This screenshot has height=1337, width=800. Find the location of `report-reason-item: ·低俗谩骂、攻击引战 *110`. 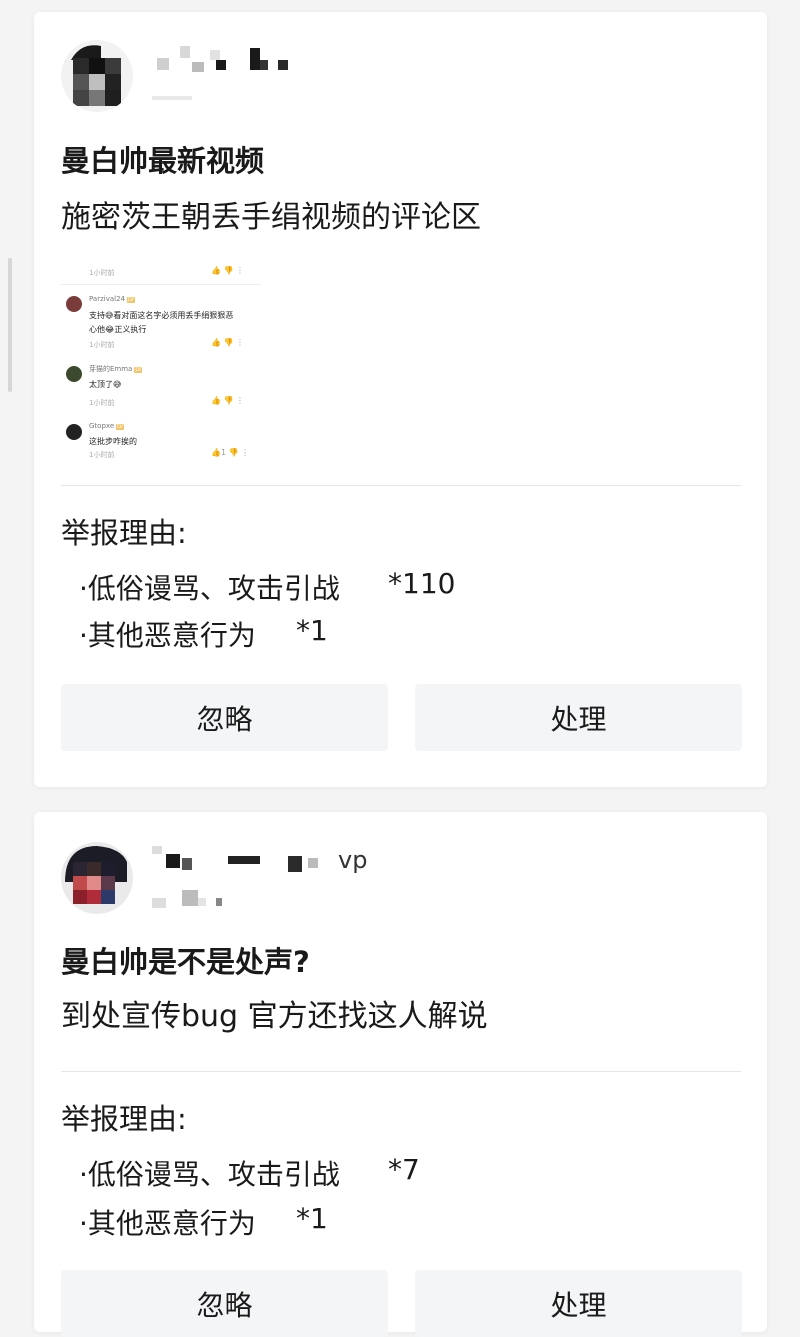

report-reason-item: ·低俗谩骂、攻击引战 *110 is located at coordinates (267, 587).